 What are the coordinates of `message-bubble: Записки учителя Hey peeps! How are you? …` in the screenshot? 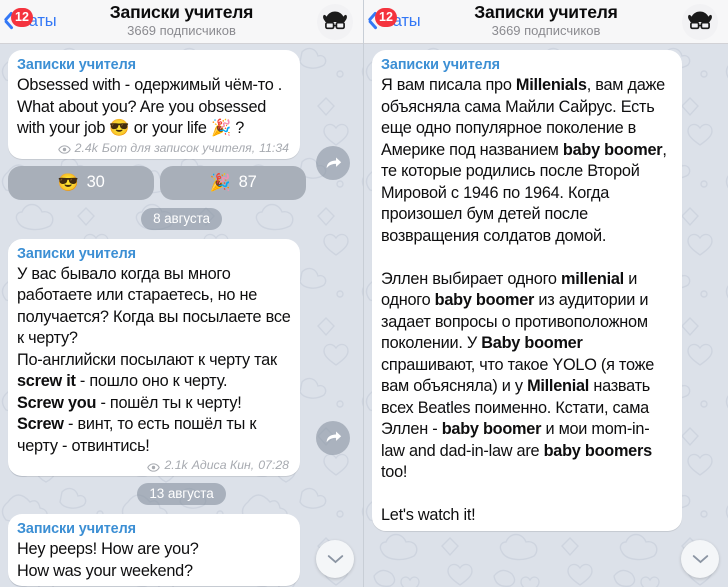 It's located at (154, 550).